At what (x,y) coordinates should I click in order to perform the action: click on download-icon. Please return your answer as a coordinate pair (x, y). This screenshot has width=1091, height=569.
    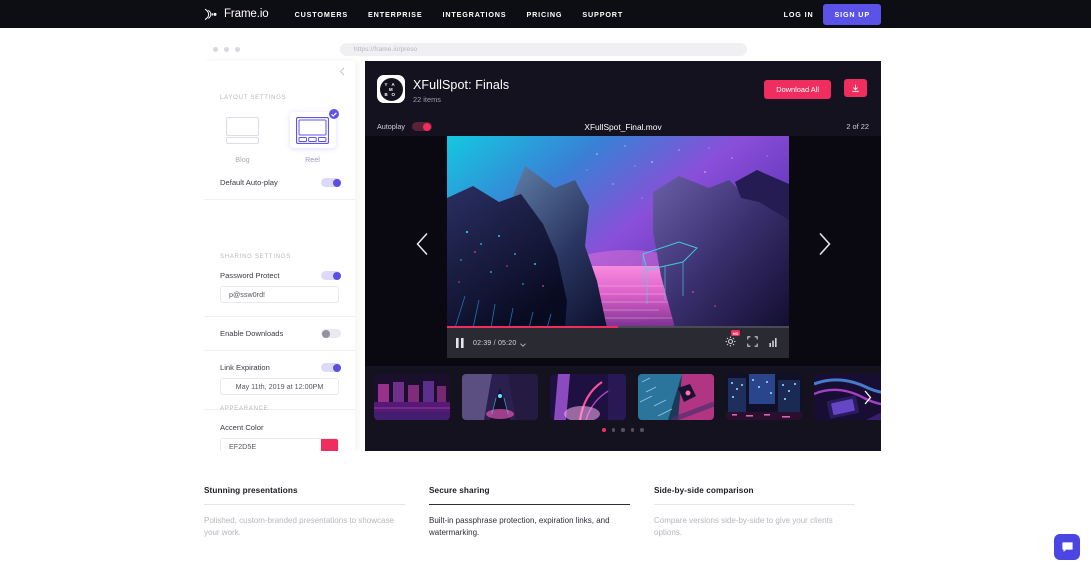
    Looking at the image, I should click on (855, 88).